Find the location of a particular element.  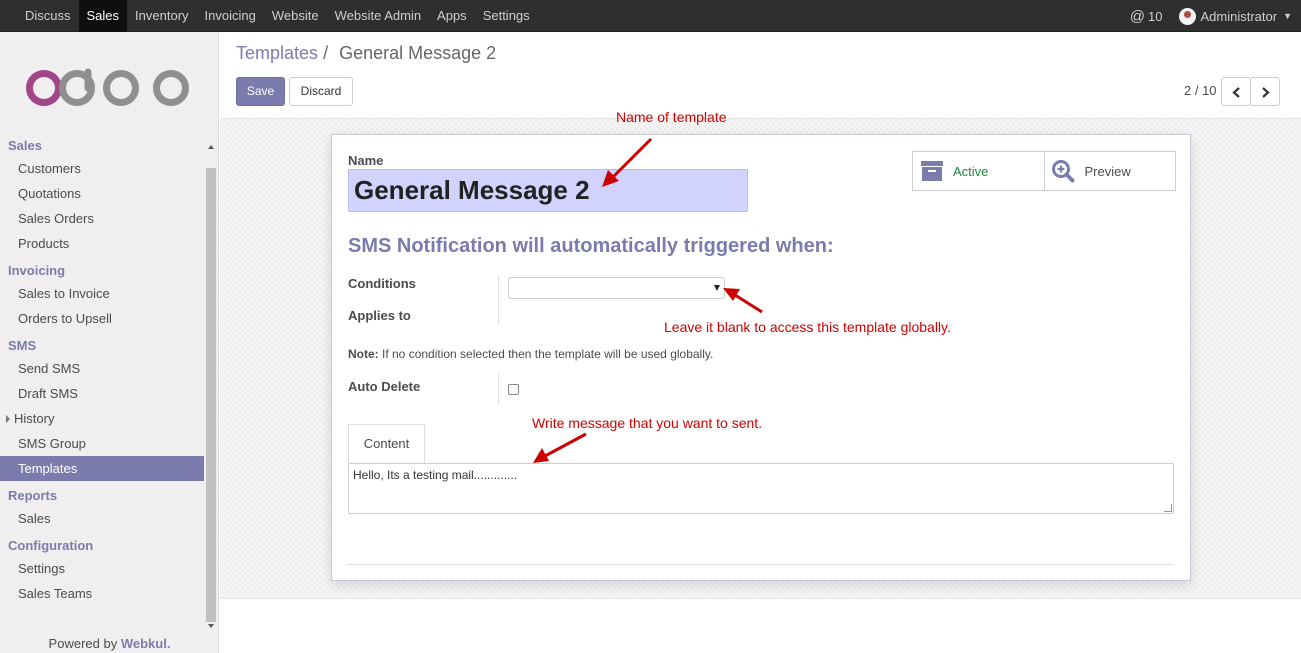

sidebar-item-history: History is located at coordinates (102, 418).